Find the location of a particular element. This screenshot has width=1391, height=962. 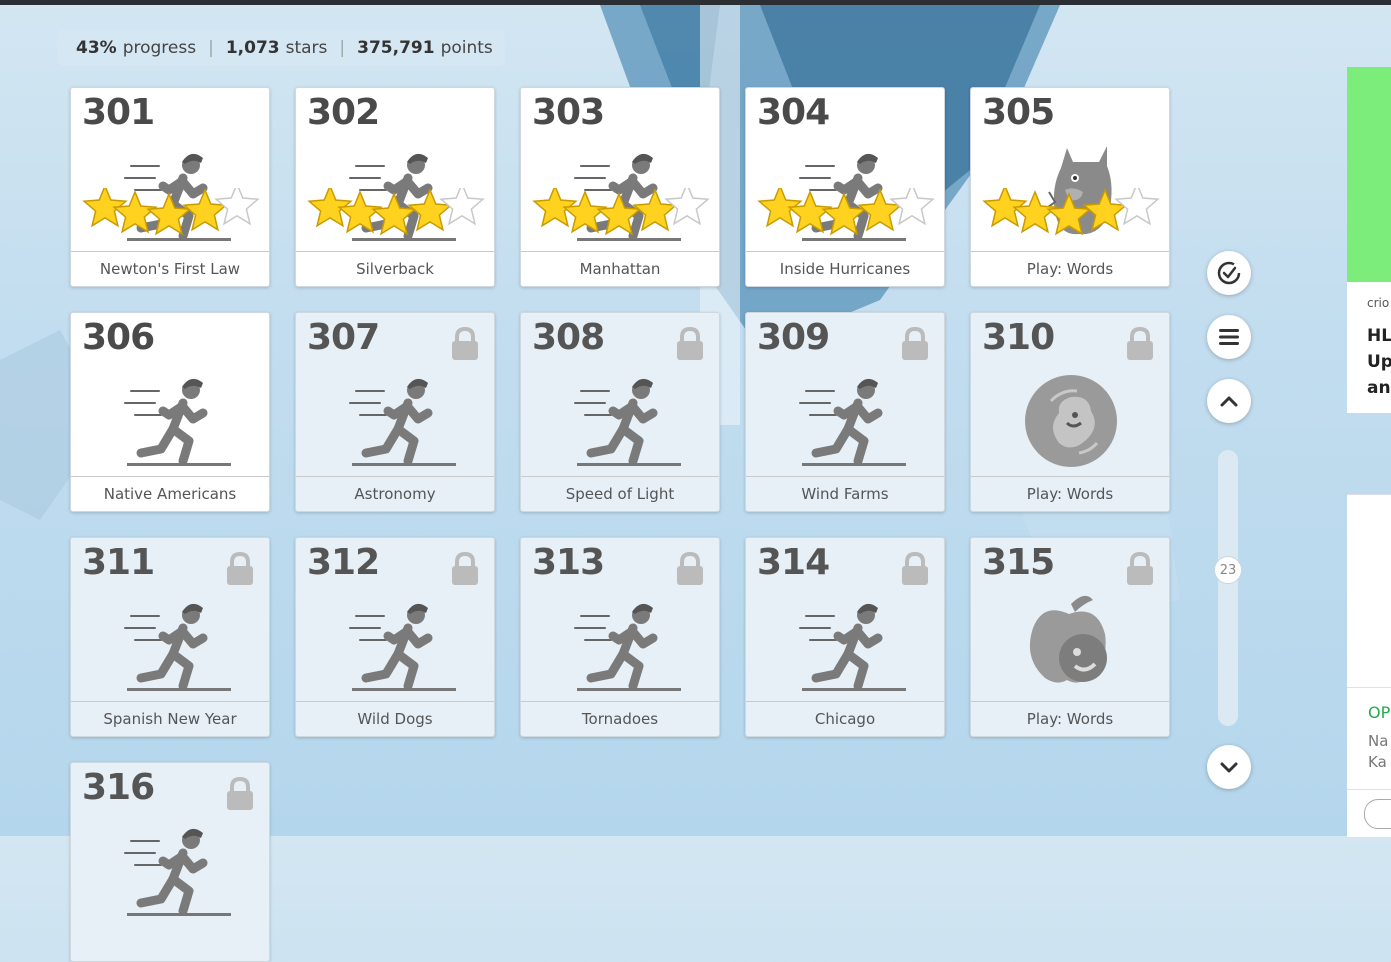

ad-divider is located at coordinates (1369, 789).